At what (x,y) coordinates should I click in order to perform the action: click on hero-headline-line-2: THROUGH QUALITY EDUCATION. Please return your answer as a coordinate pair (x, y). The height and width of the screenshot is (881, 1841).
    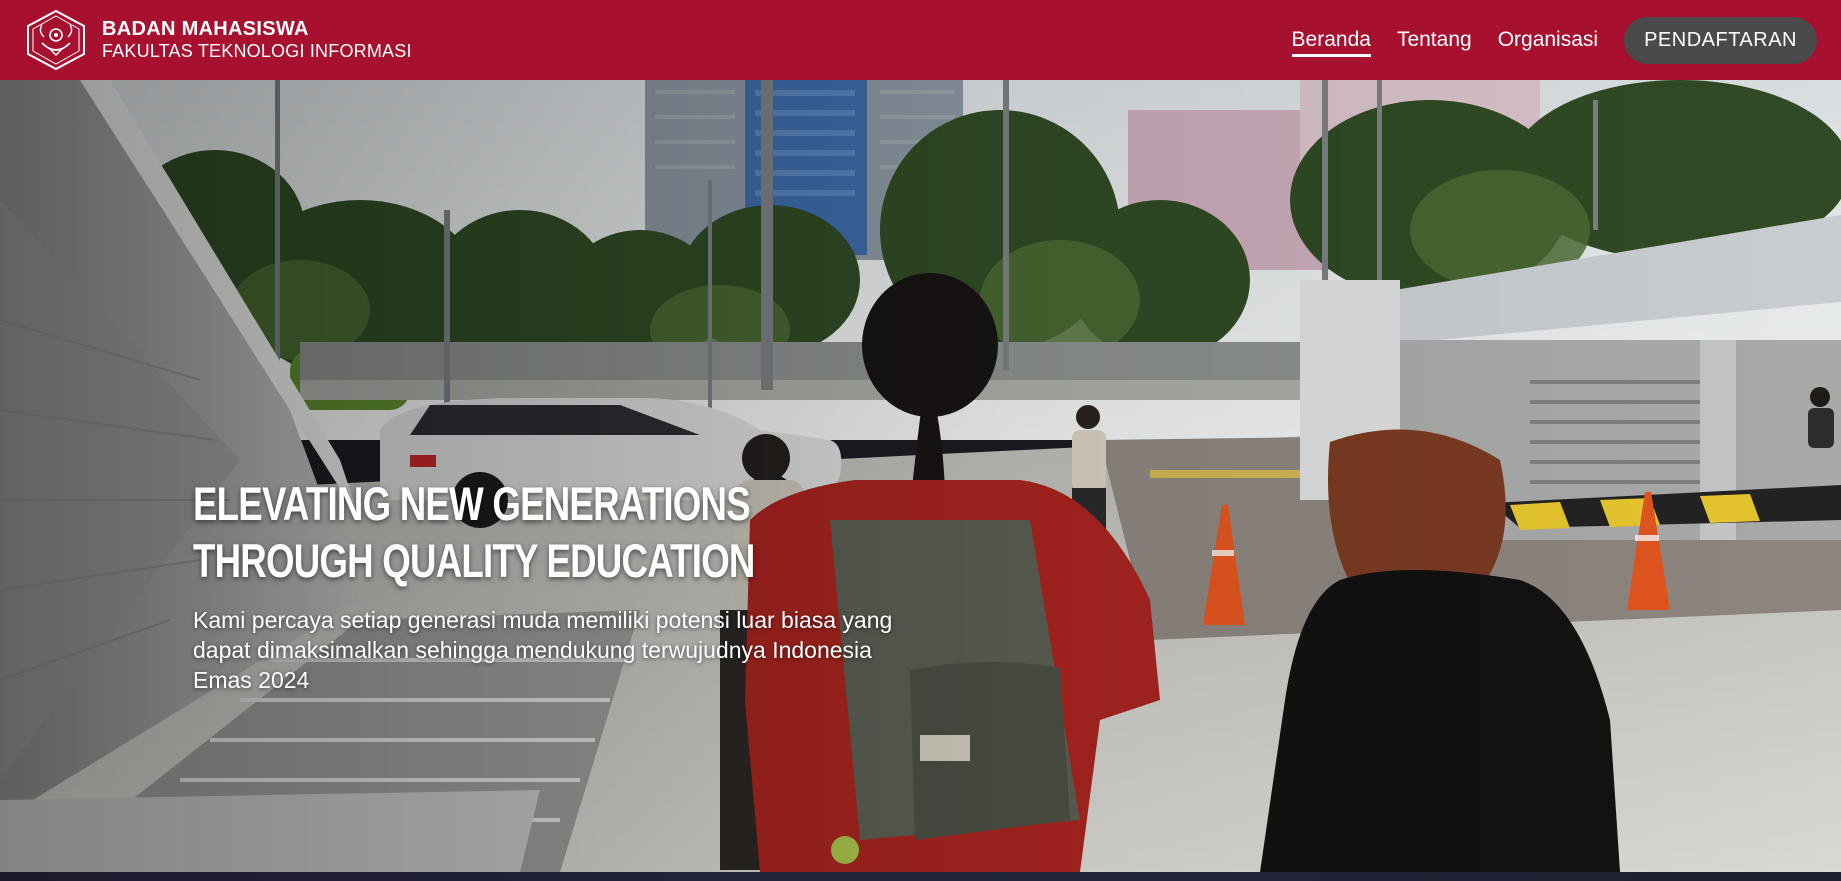
    Looking at the image, I should click on (474, 560).